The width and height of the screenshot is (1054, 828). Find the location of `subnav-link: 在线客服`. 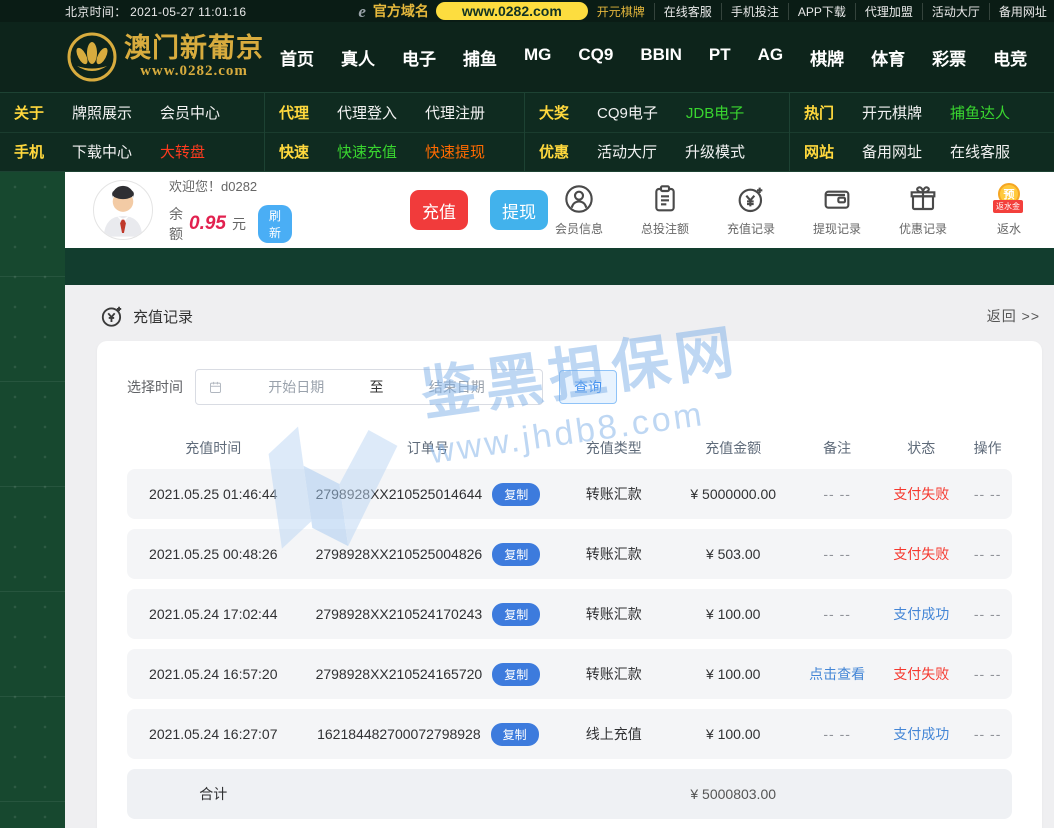

subnav-link: 在线客服 is located at coordinates (980, 151).